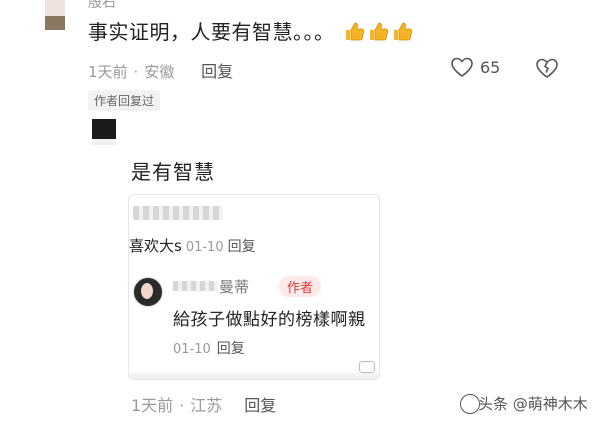  I want to click on comment-body: 事实证明，人要有智慧。。。, so click(211, 32).